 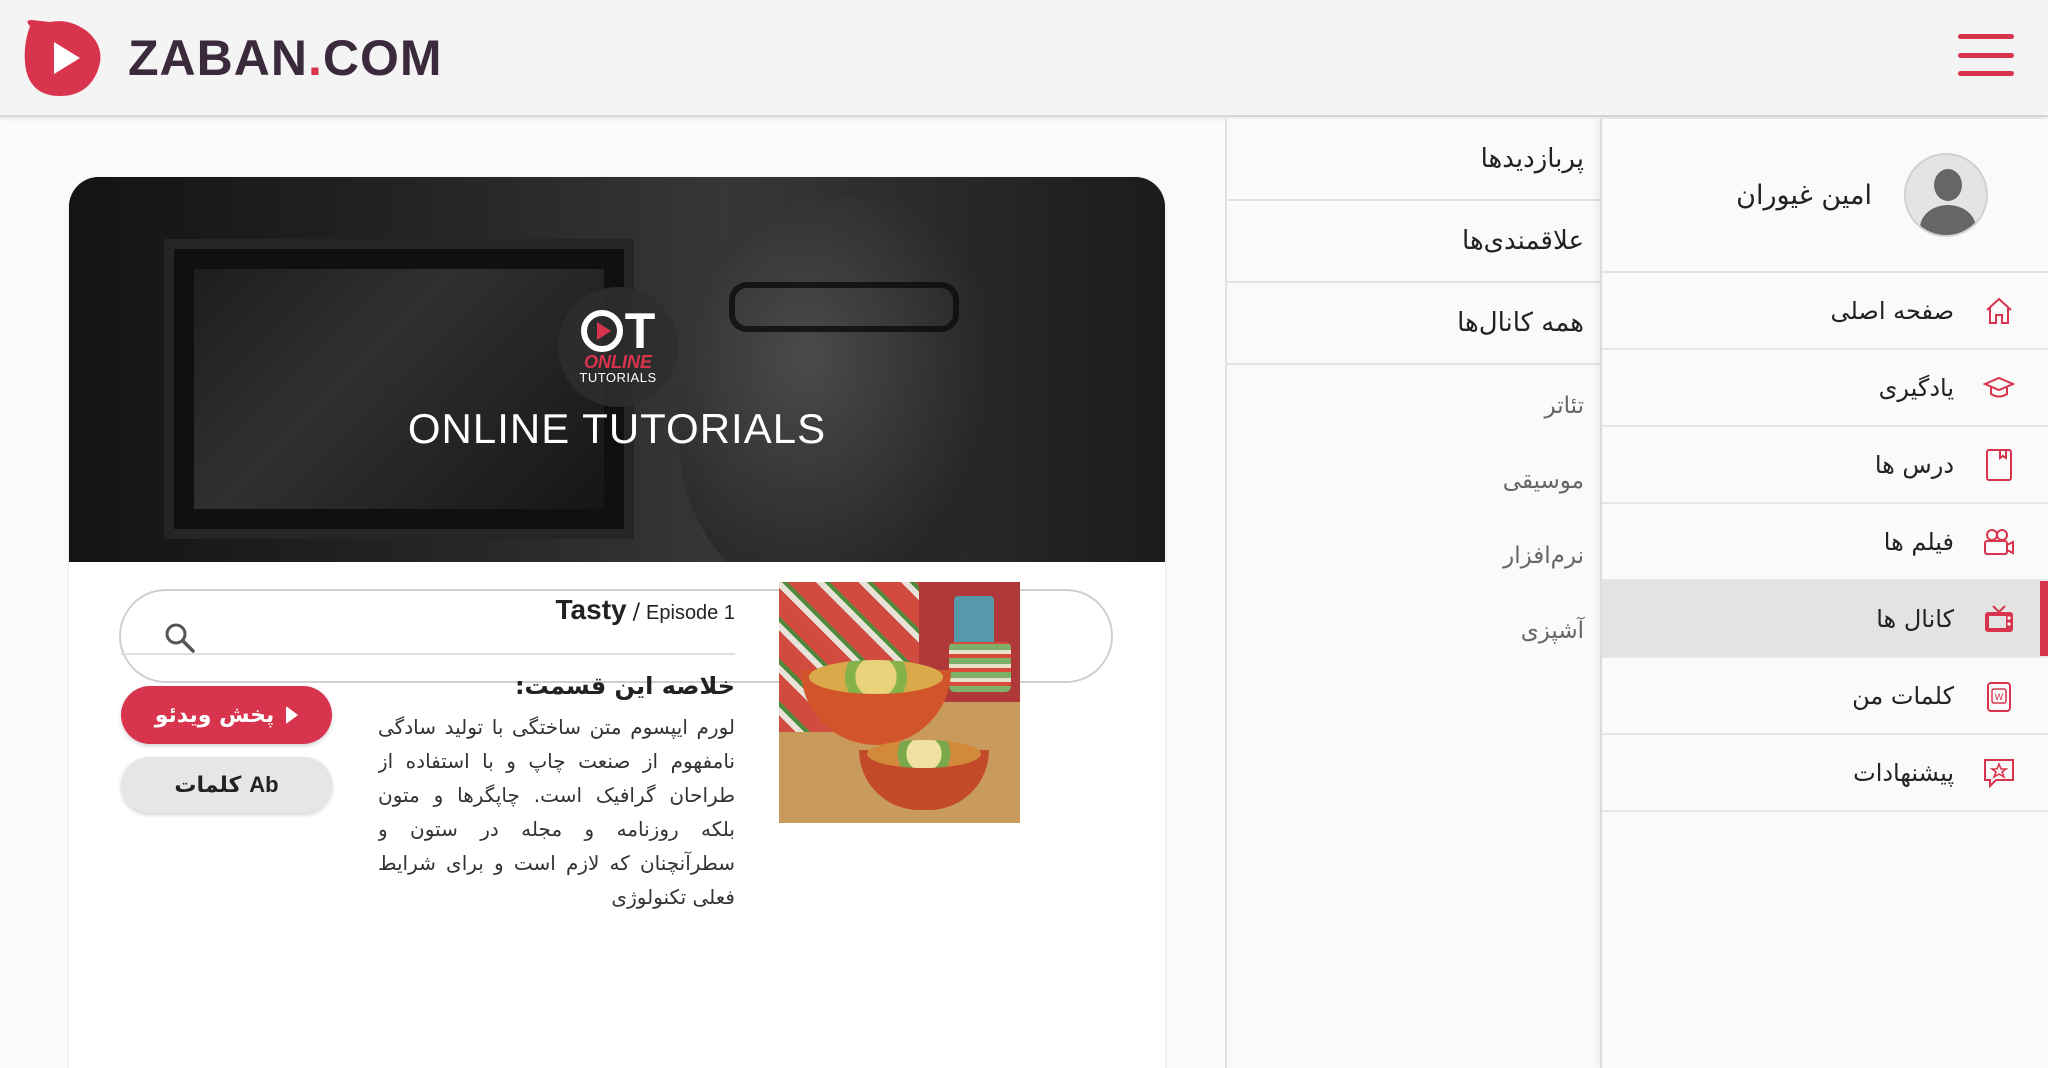 I want to click on home-icon, so click(x=1999, y=311).